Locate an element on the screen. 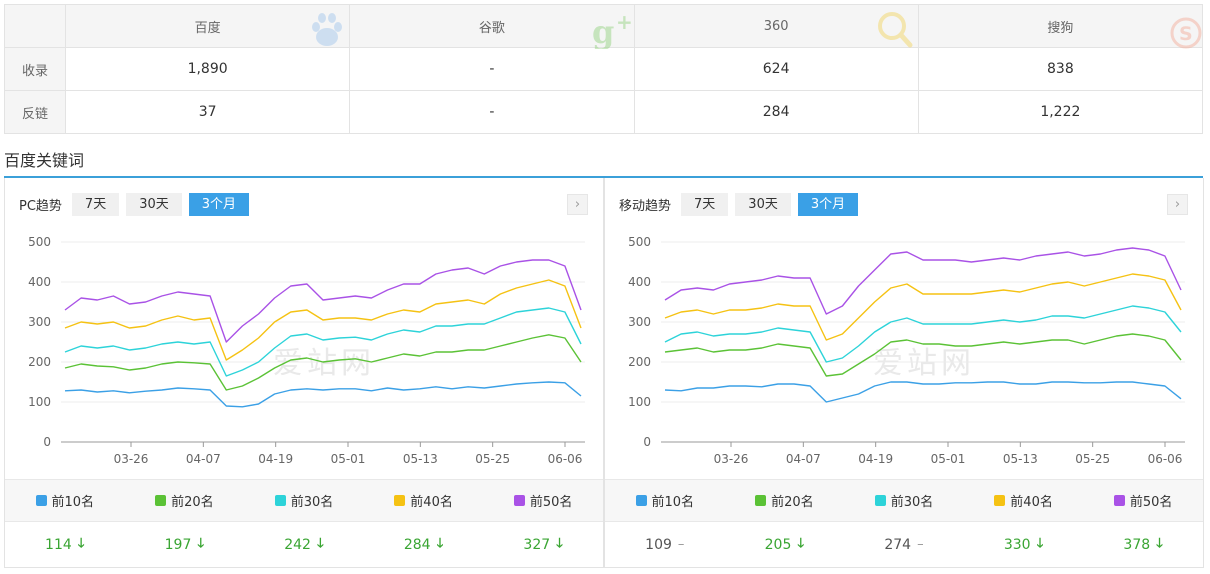 The image size is (1210, 574). engine-header-google: 谷歌 g + is located at coordinates (492, 27).